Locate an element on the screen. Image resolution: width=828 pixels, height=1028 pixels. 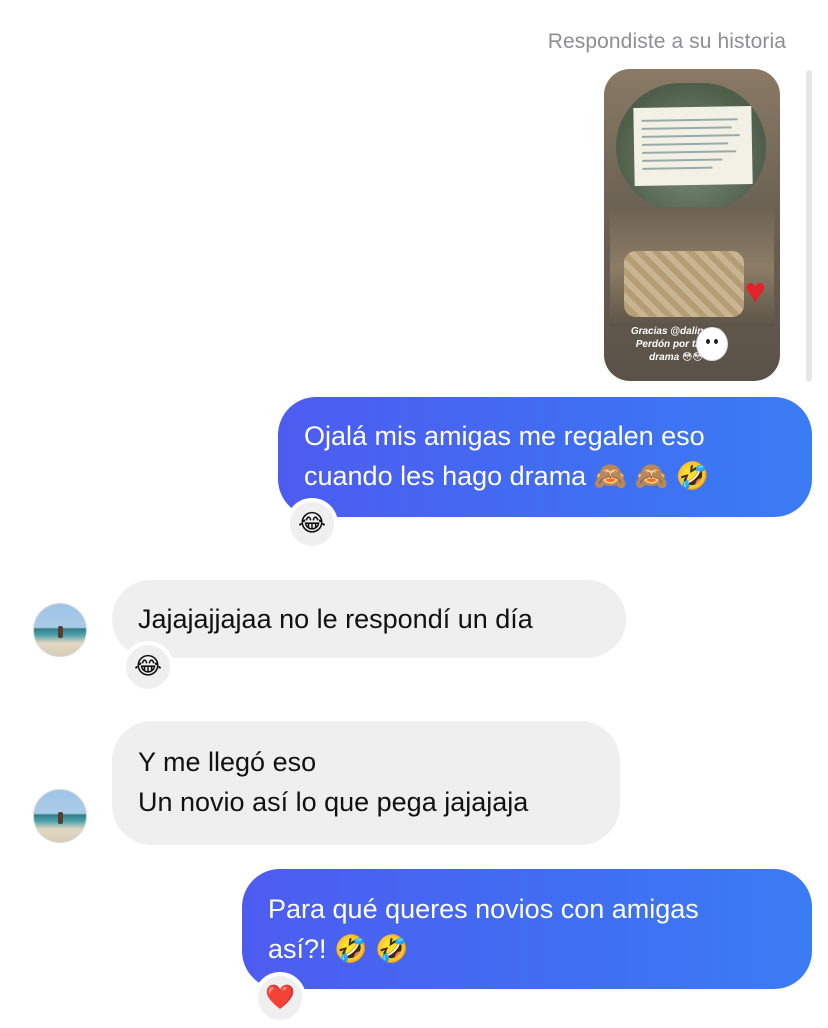
scrollbar is located at coordinates (809, 226).